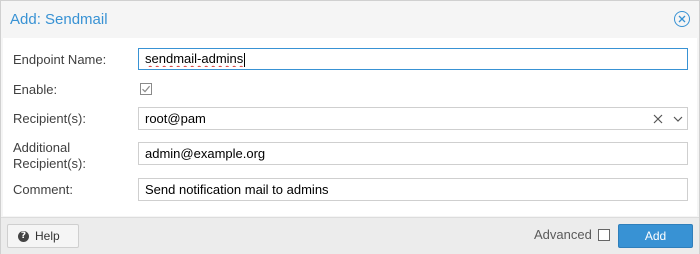 This screenshot has height=254, width=700. Describe the element at coordinates (49, 118) in the screenshot. I see `recipients-label: Recipient(s):` at that location.